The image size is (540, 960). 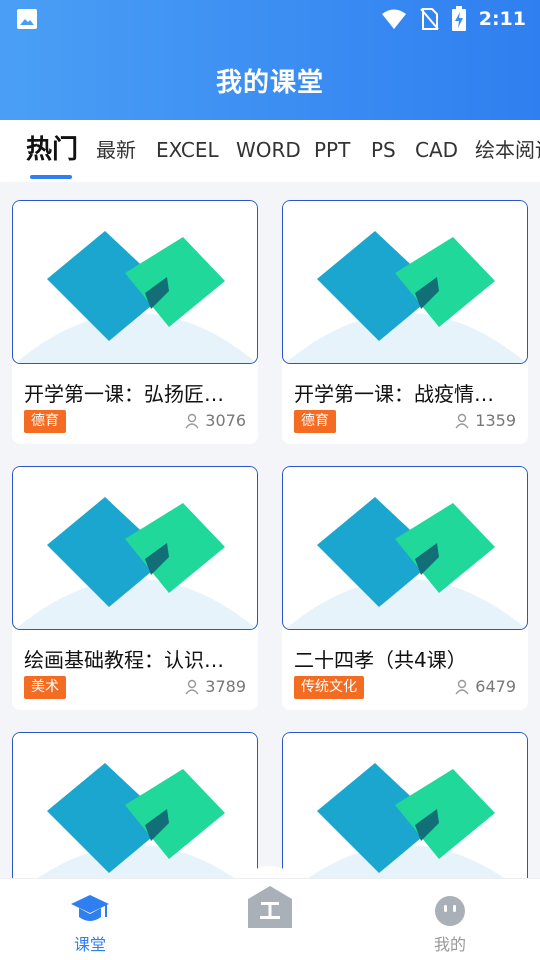 I want to click on course-card: 绘画基础教程：认识… 美术 3789, so click(x=135, y=588).